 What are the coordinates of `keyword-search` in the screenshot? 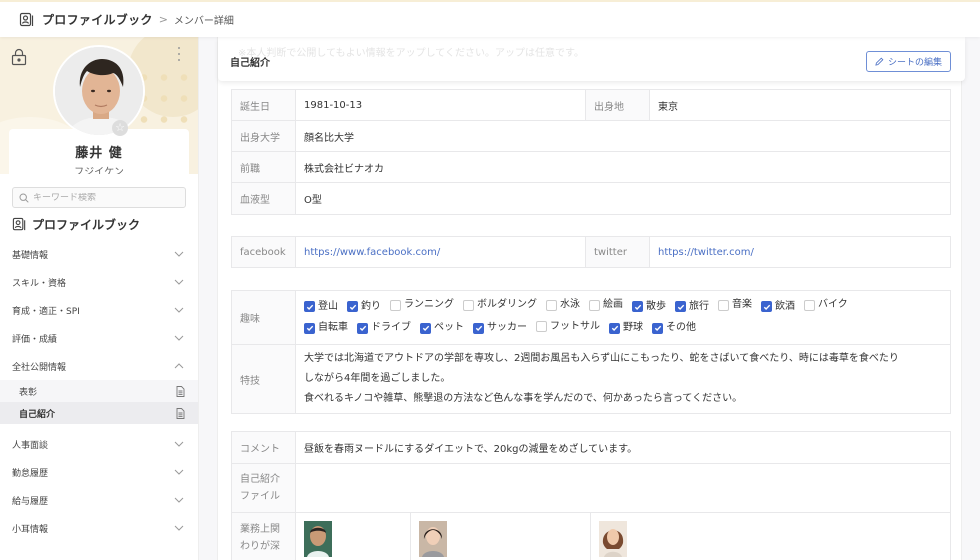 It's located at (99, 197).